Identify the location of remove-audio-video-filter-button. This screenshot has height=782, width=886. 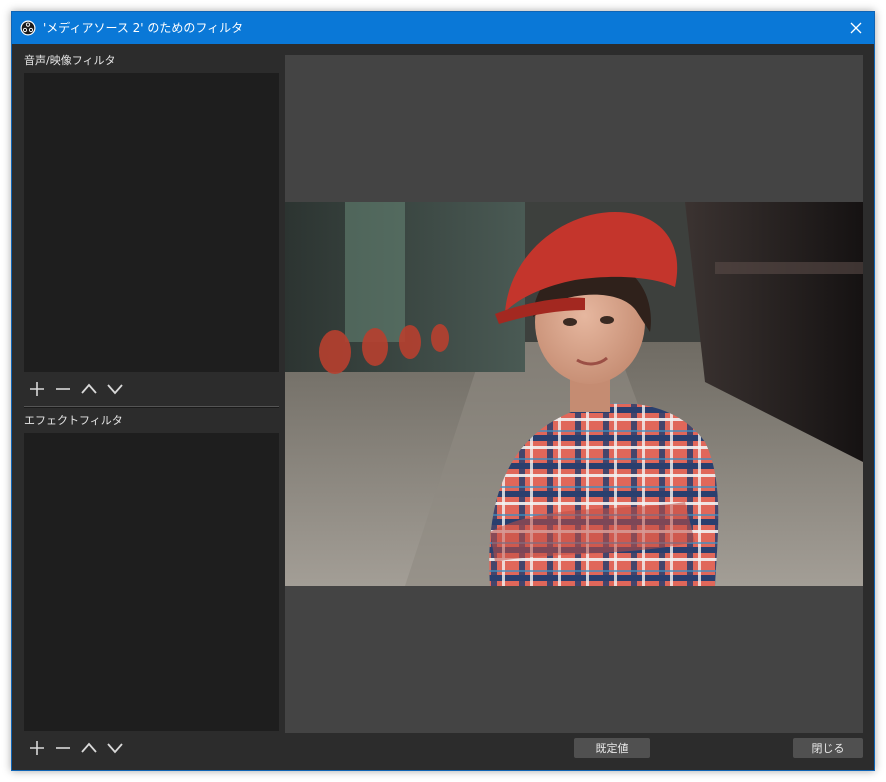
(63, 389).